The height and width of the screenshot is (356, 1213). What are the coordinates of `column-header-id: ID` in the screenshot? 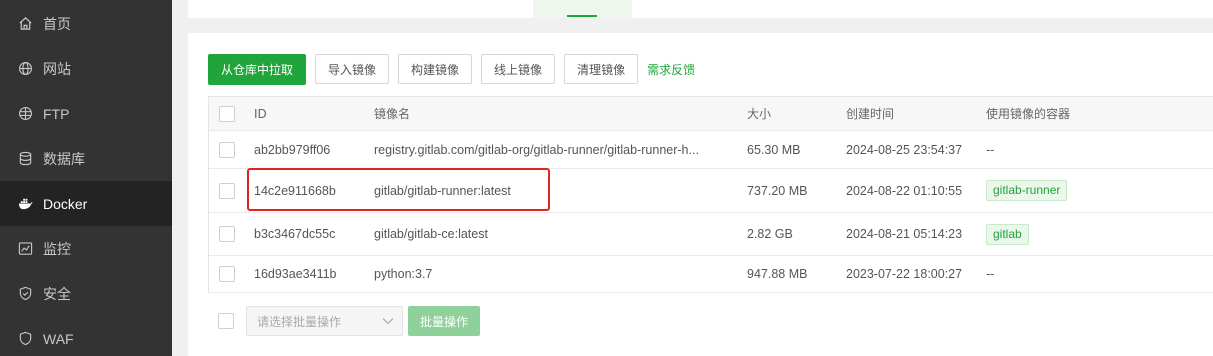 It's located at (309, 114).